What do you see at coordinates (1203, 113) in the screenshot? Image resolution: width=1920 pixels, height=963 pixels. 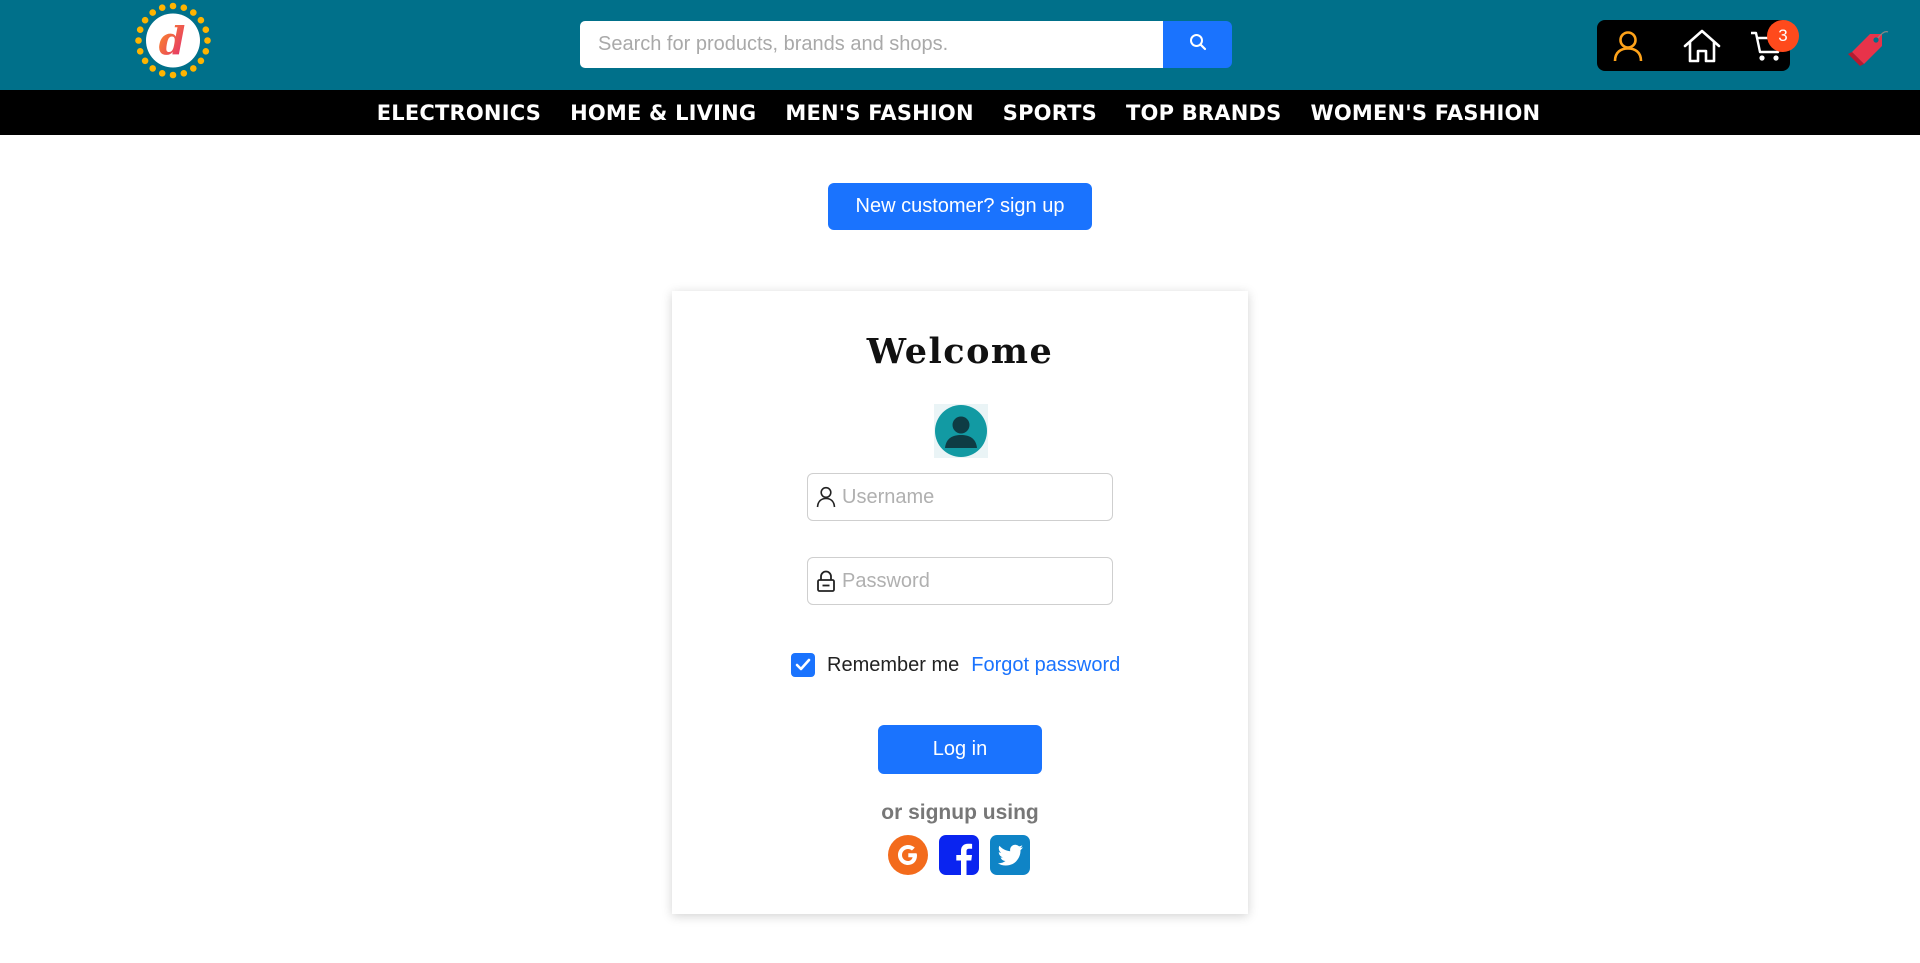 I see `nav-top-brands: TOP BRANDS` at bounding box center [1203, 113].